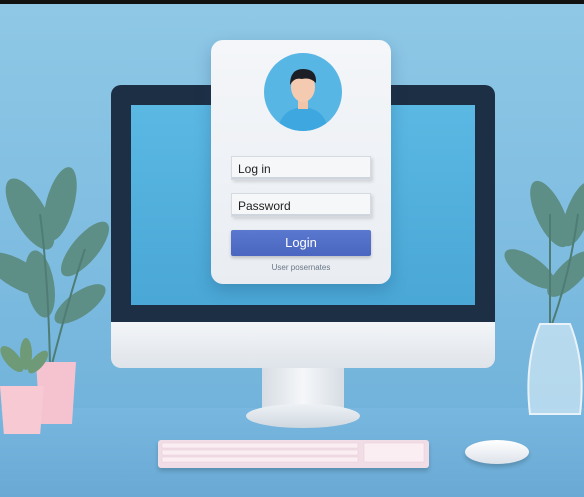 The image size is (584, 497). Describe the element at coordinates (544, 297) in the screenshot. I see `right-plant` at that location.